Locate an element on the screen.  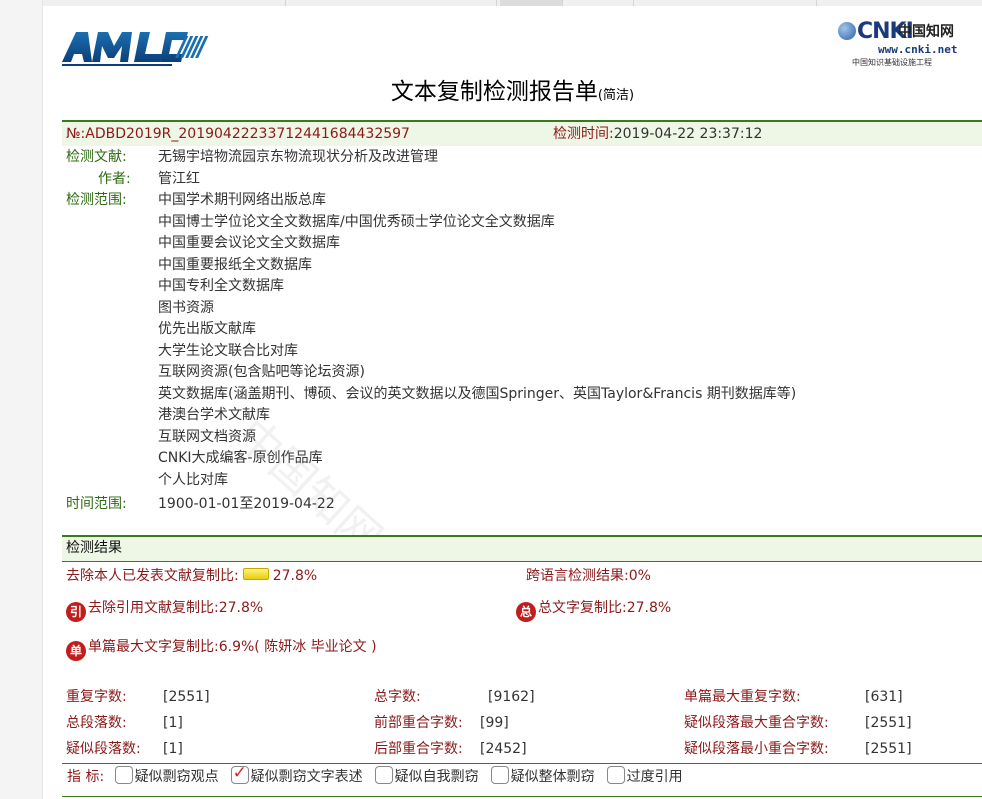
indicators-row: 指 标: 疑似剽窃观点 ✓ 疑似剽窃文字表述 疑似自我剽窃 疑似整体剽窃 过度引用 is located at coordinates (378, 774).